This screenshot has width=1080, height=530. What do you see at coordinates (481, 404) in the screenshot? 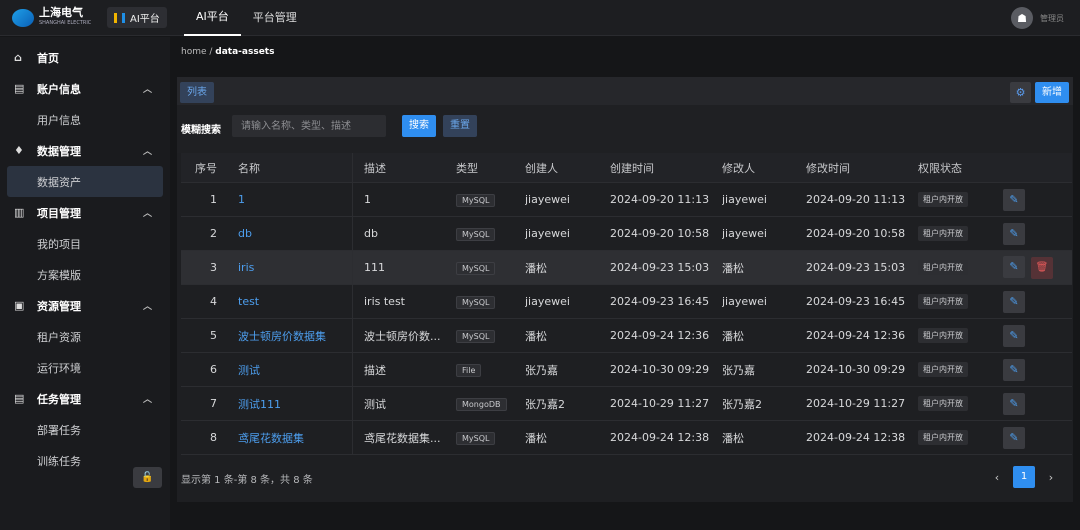
I see `type-badge: MongoDB` at bounding box center [481, 404].